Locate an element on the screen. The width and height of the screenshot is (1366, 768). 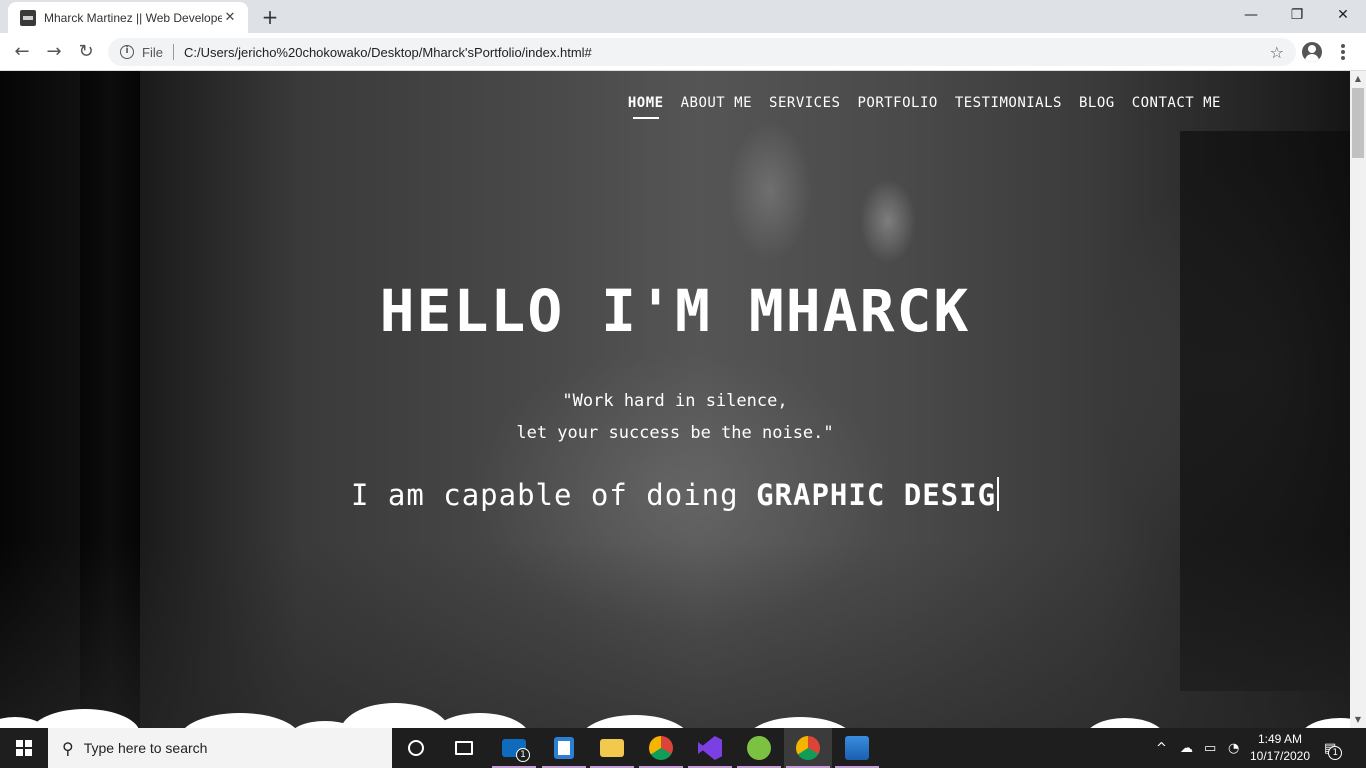
windows-logo-icon is located at coordinates (24, 748).